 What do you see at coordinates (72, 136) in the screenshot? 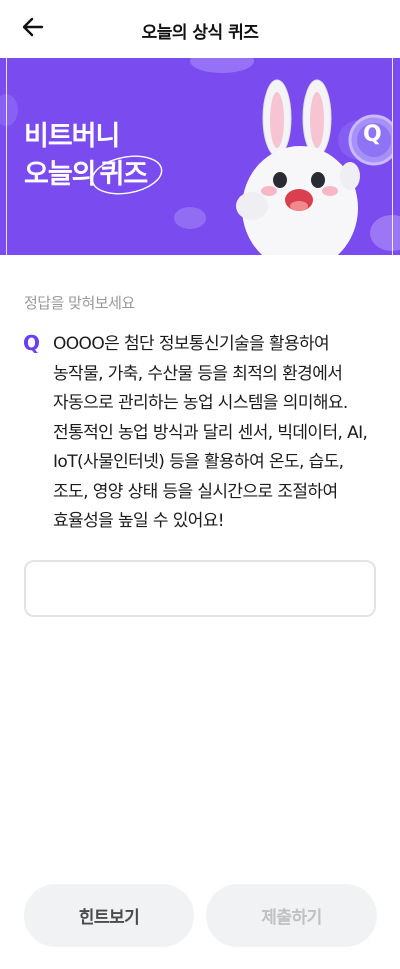
I see `banner-title-line1: 비트버니` at bounding box center [72, 136].